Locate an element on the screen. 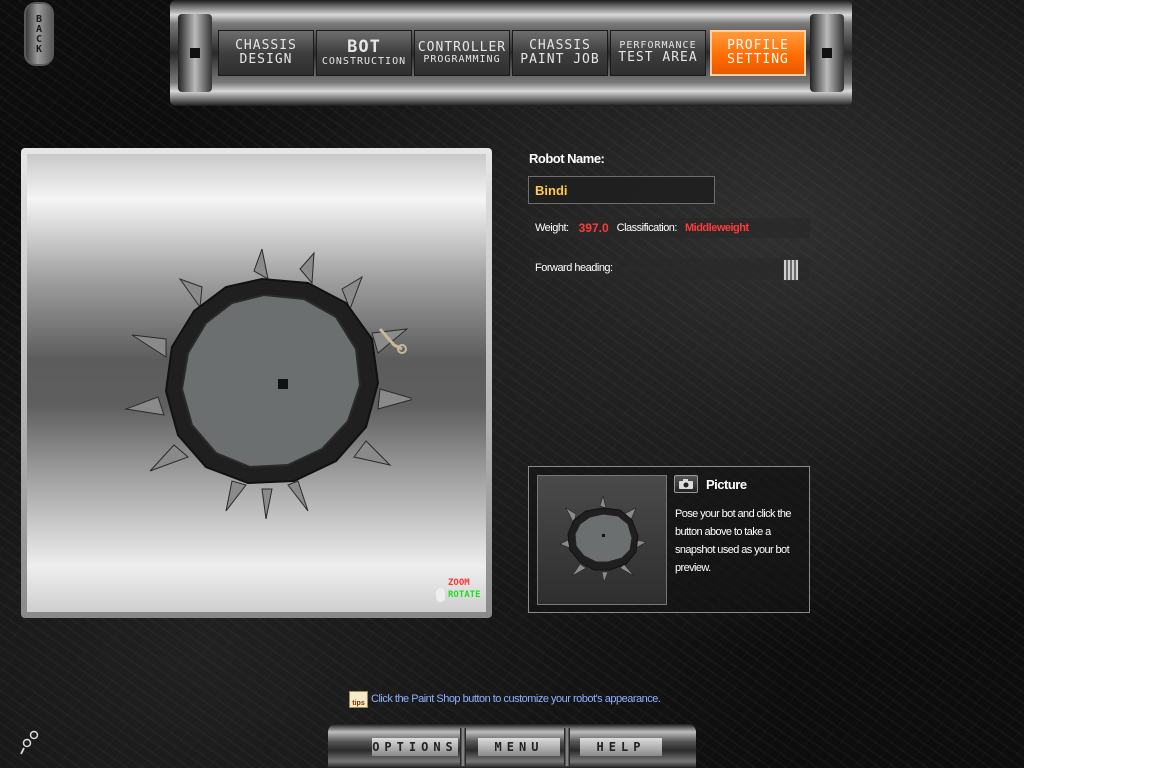  tab-label-line2: TEST AREA is located at coordinates (658, 58).